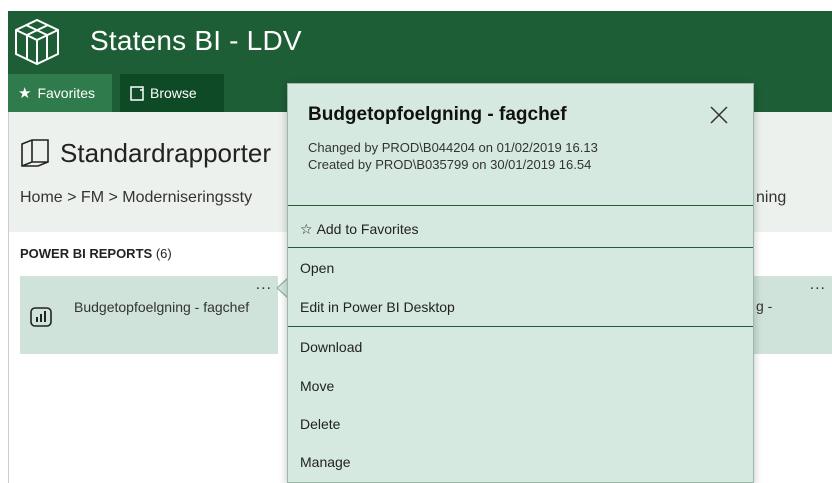 Image resolution: width=832 pixels, height=483 pixels. What do you see at coordinates (37, 42) in the screenshot?
I see `logo-icon` at bounding box center [37, 42].